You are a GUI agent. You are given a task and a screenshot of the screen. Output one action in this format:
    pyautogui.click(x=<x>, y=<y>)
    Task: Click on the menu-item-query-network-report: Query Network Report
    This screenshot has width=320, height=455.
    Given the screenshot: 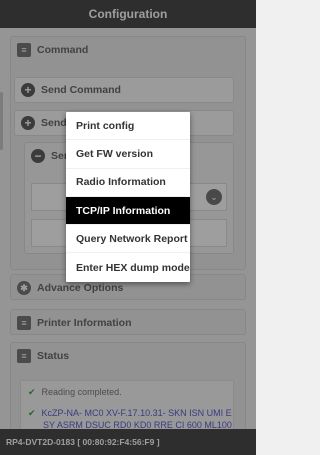 What is the action you would take?
    pyautogui.click(x=128, y=239)
    